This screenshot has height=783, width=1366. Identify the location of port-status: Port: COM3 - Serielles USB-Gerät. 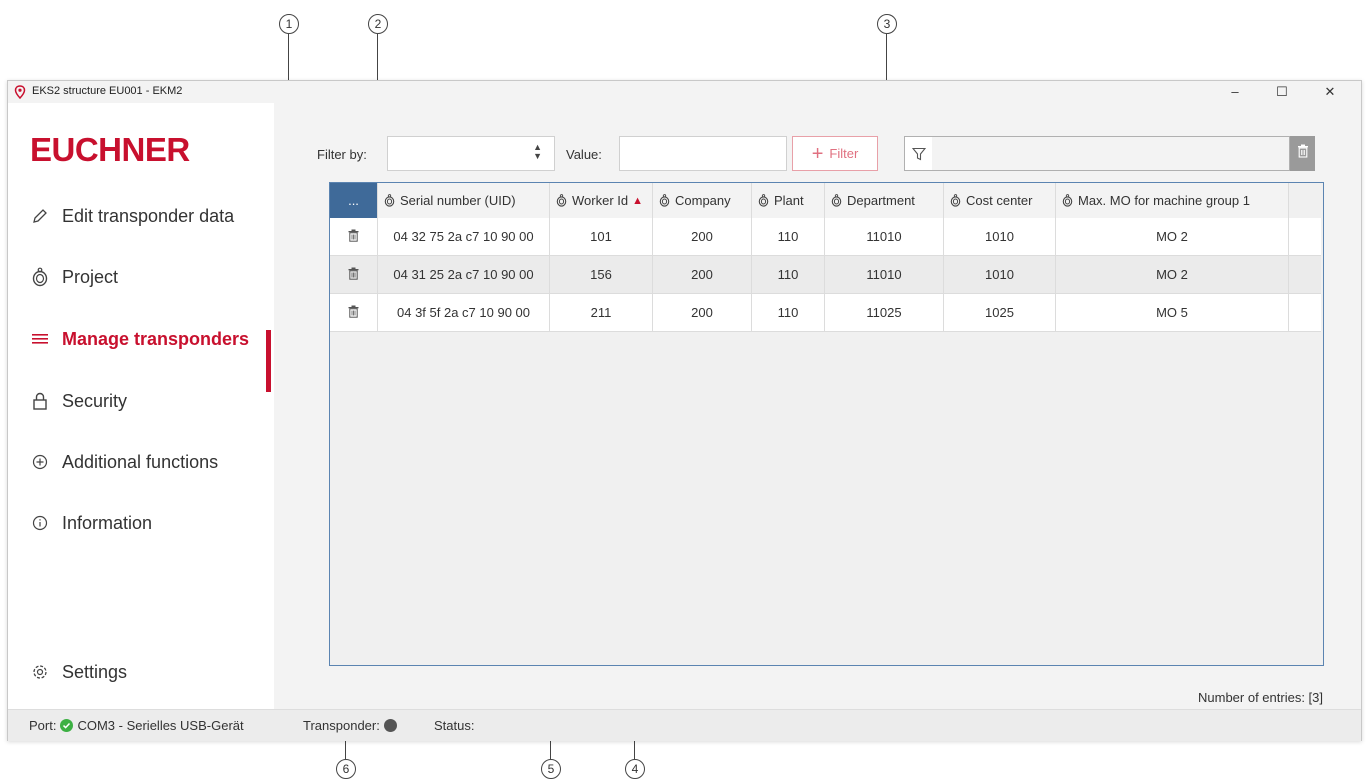
(136, 725).